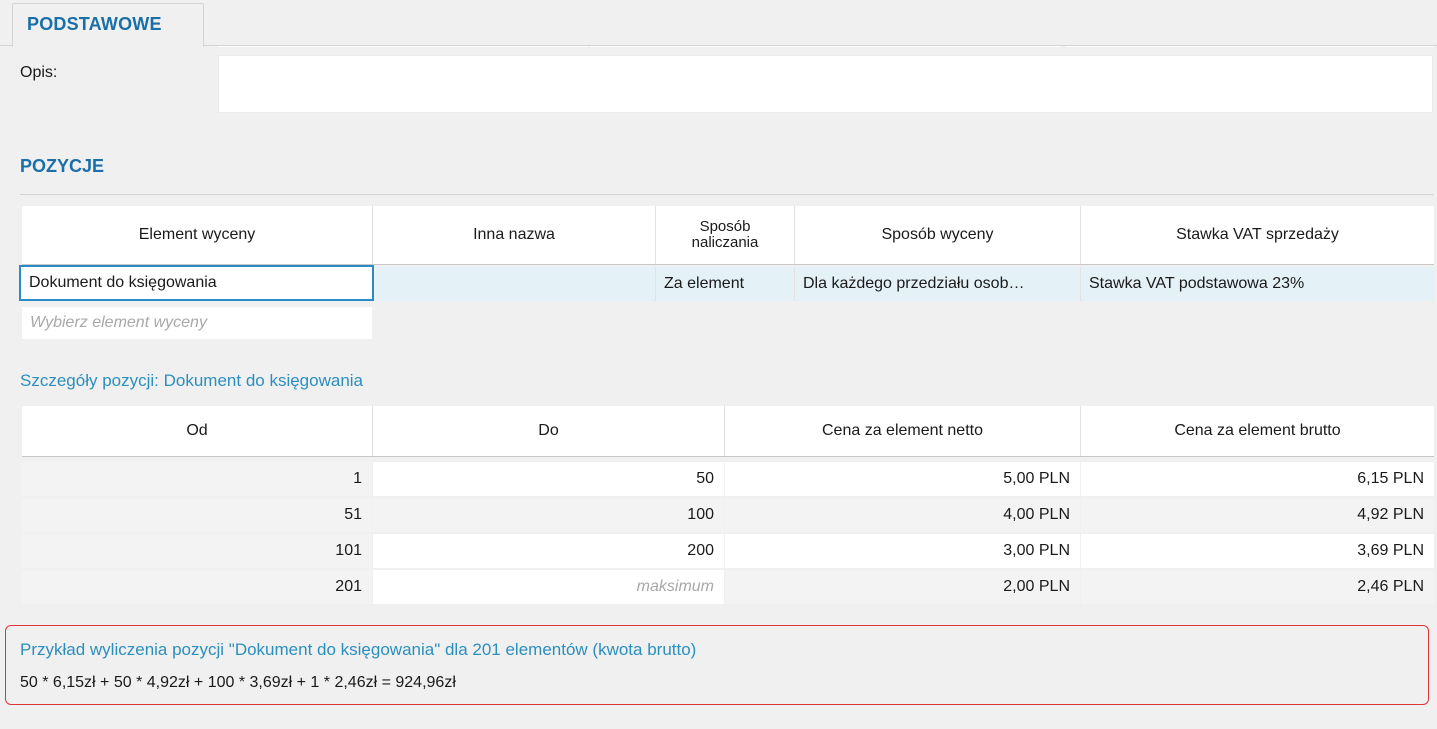 This screenshot has width=1437, height=729. I want to click on cena-netto-cell: 3,00 PLN, so click(902, 551).